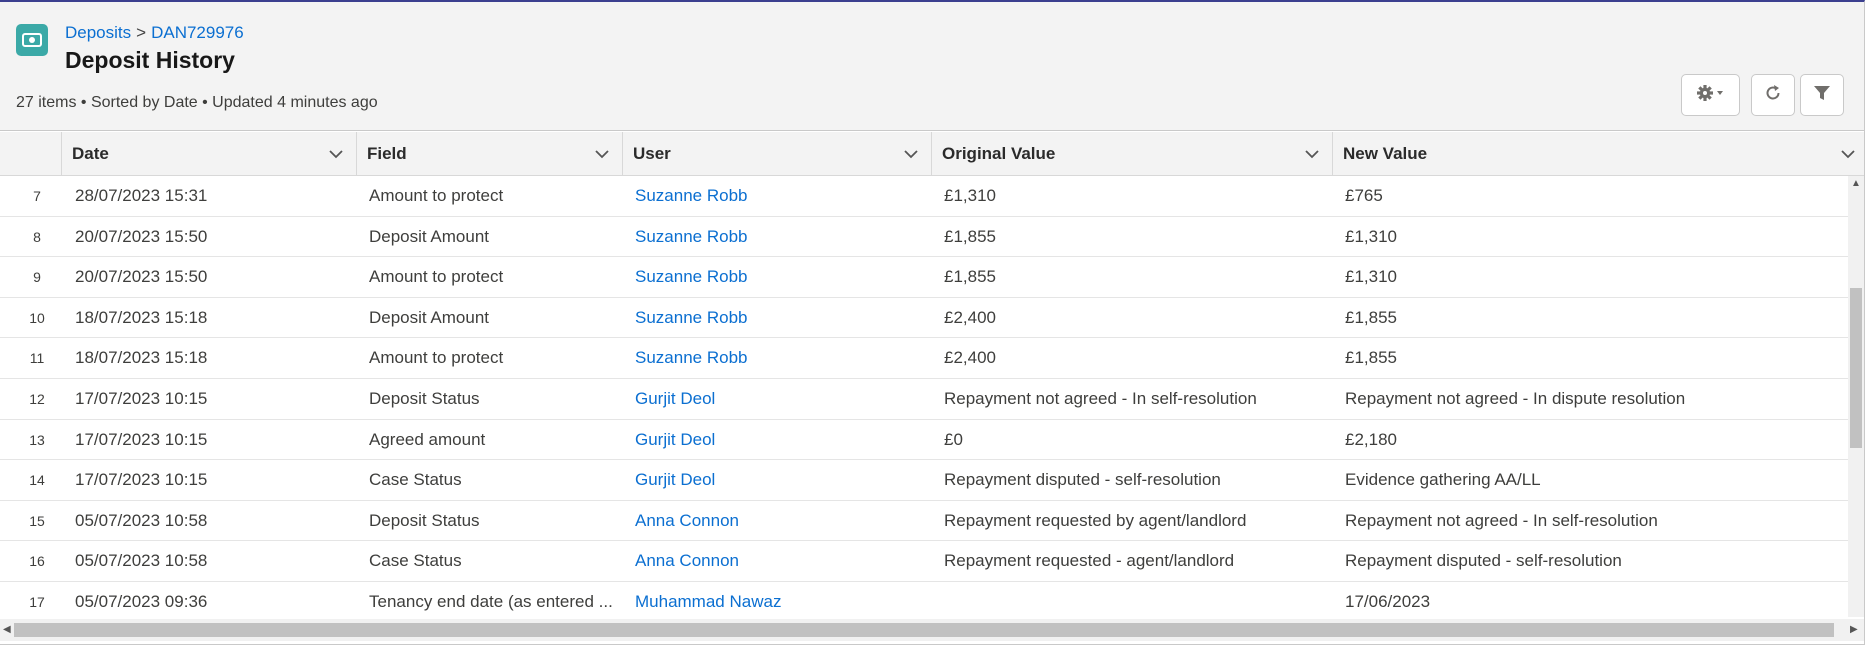  What do you see at coordinates (150, 60) in the screenshot?
I see `page-title: Deposit History` at bounding box center [150, 60].